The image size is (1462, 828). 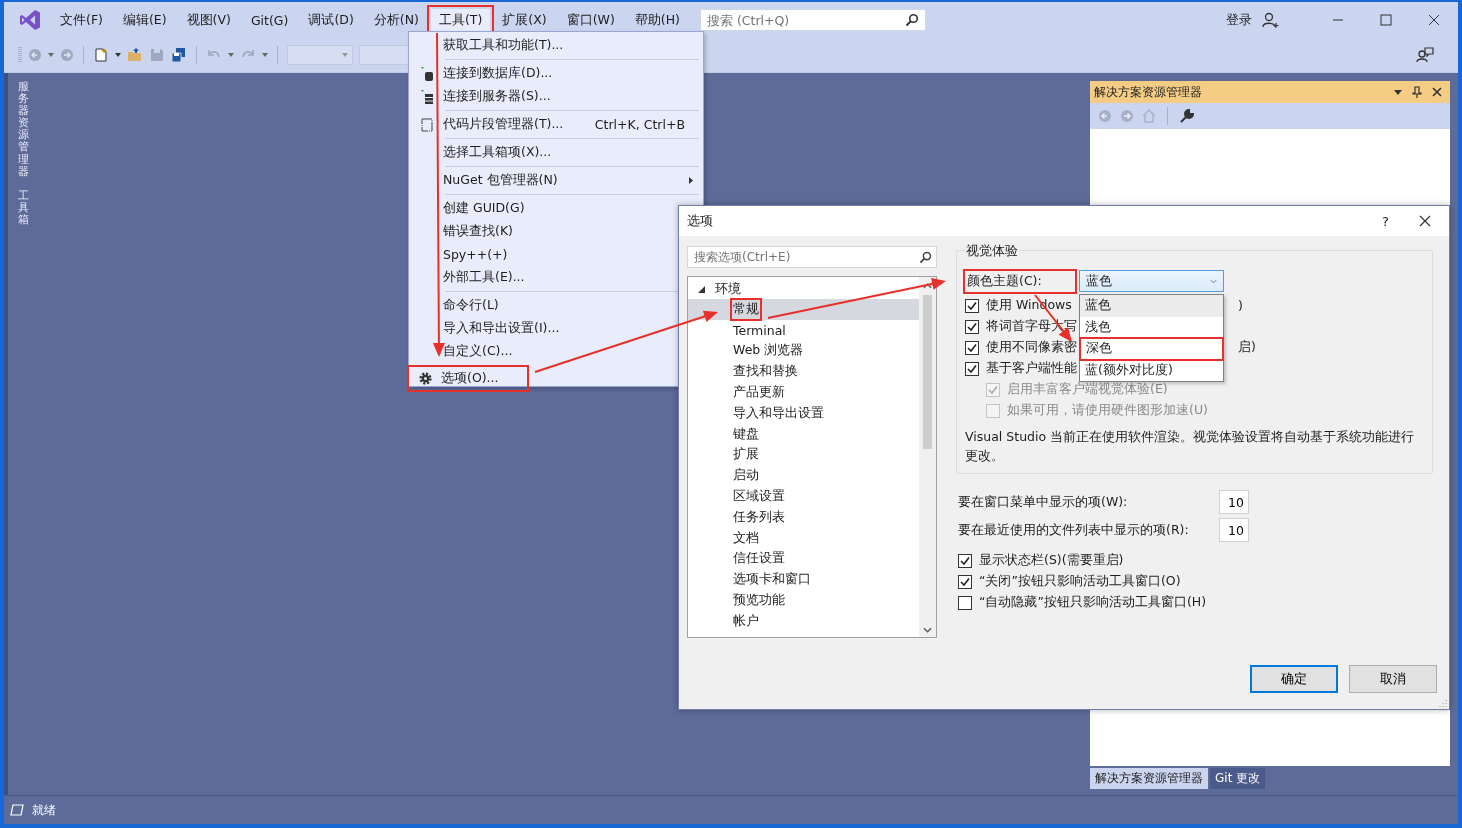 What do you see at coordinates (30, 20) in the screenshot?
I see `logo-icon` at bounding box center [30, 20].